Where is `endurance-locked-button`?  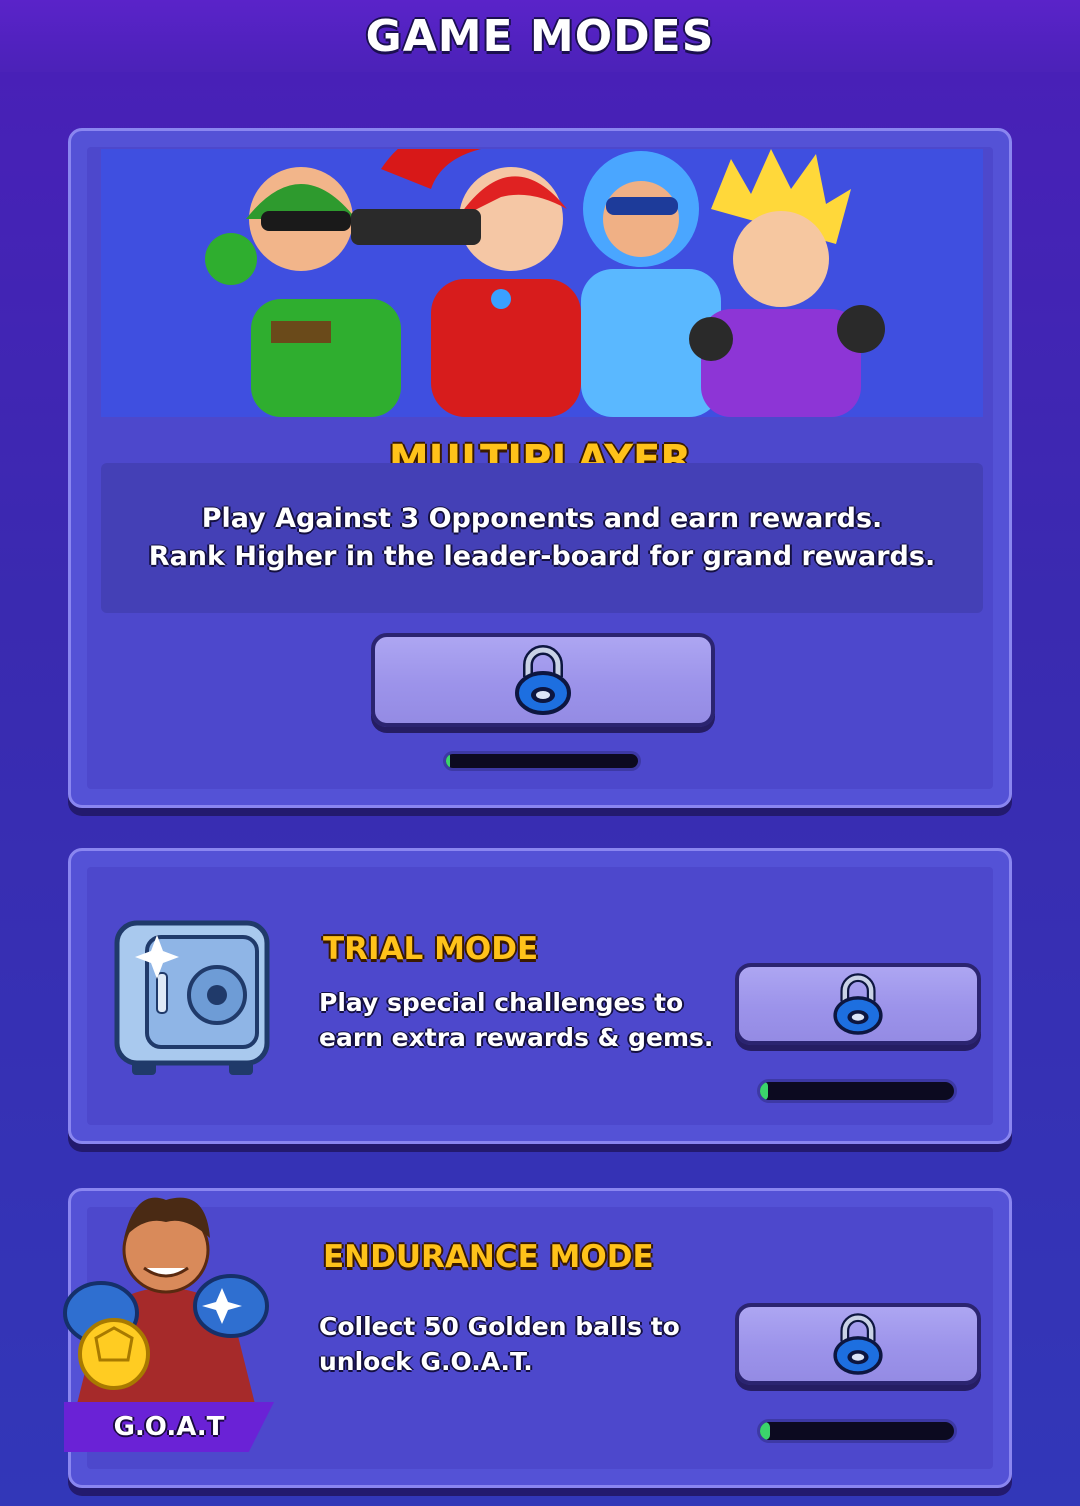
endurance-locked-button is located at coordinates (858, 1344).